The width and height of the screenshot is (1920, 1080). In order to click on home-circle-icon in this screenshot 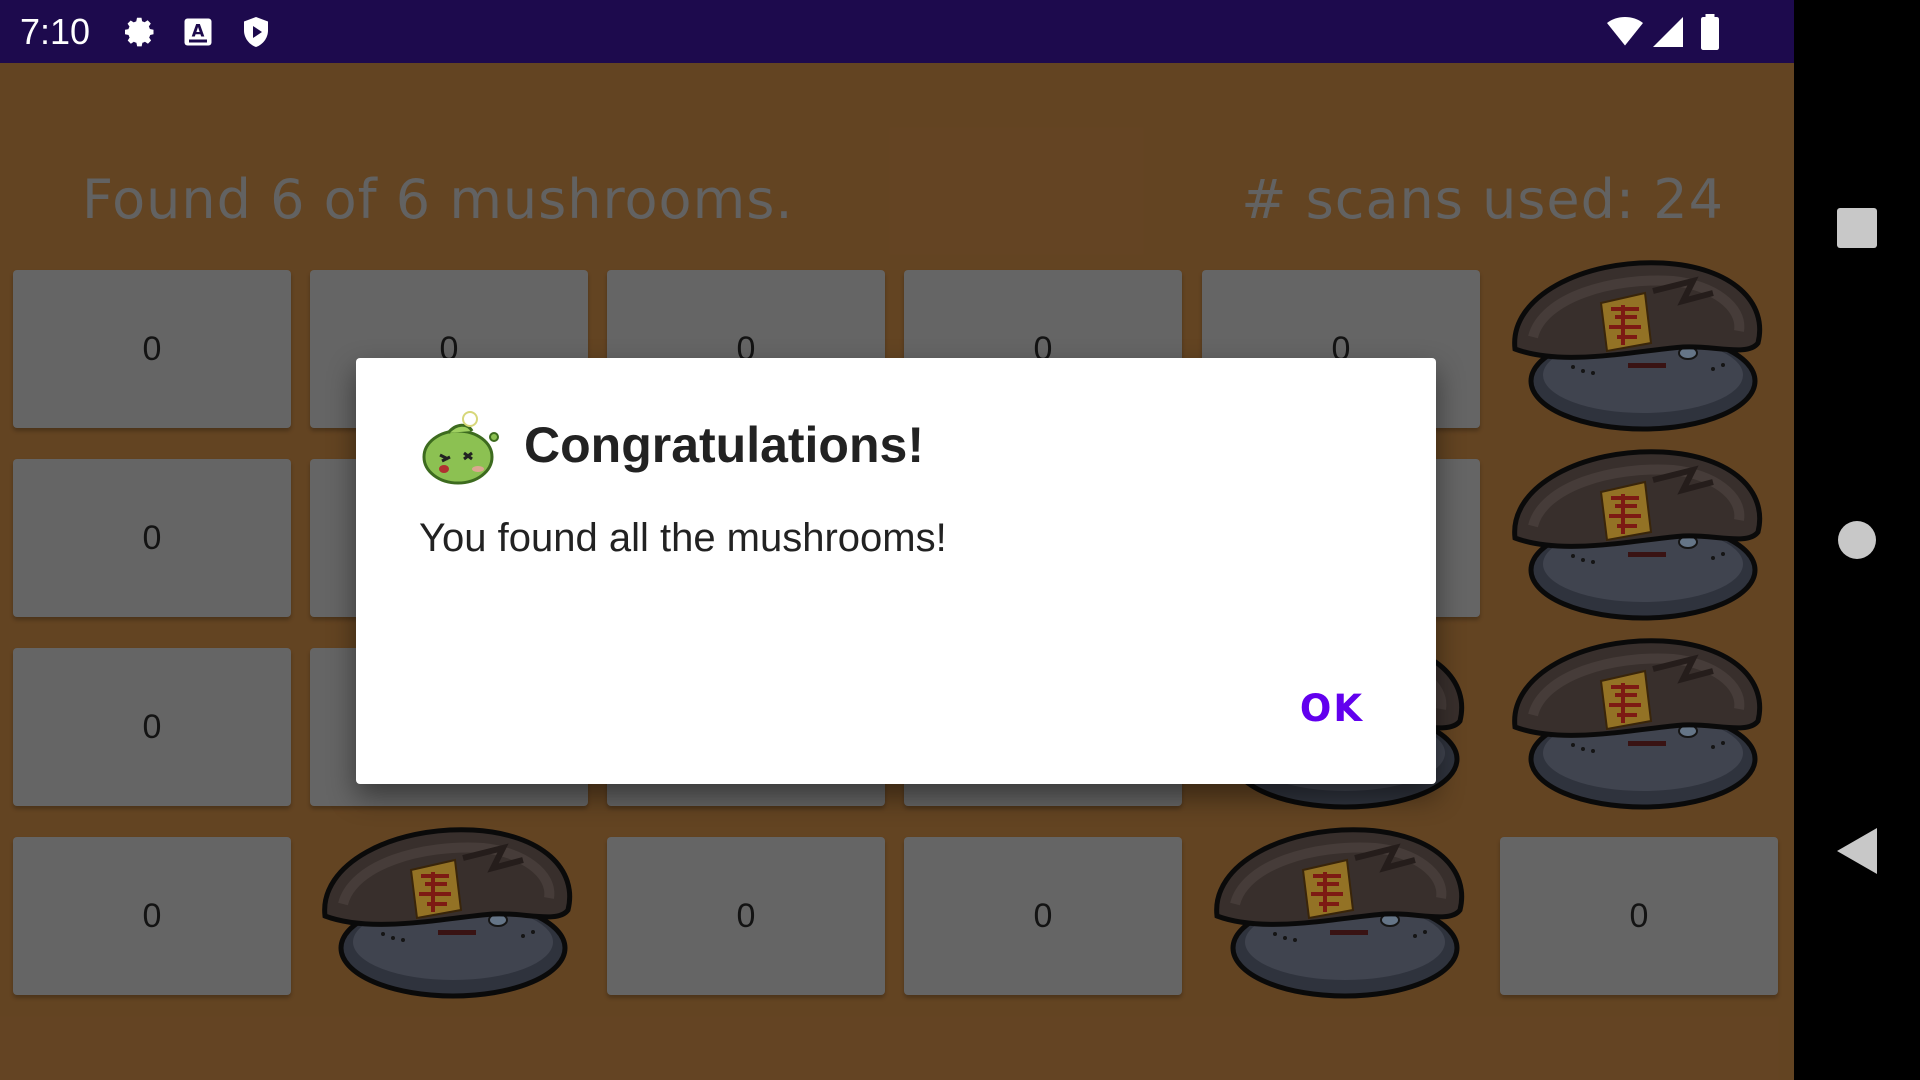, I will do `click(1857, 542)`.